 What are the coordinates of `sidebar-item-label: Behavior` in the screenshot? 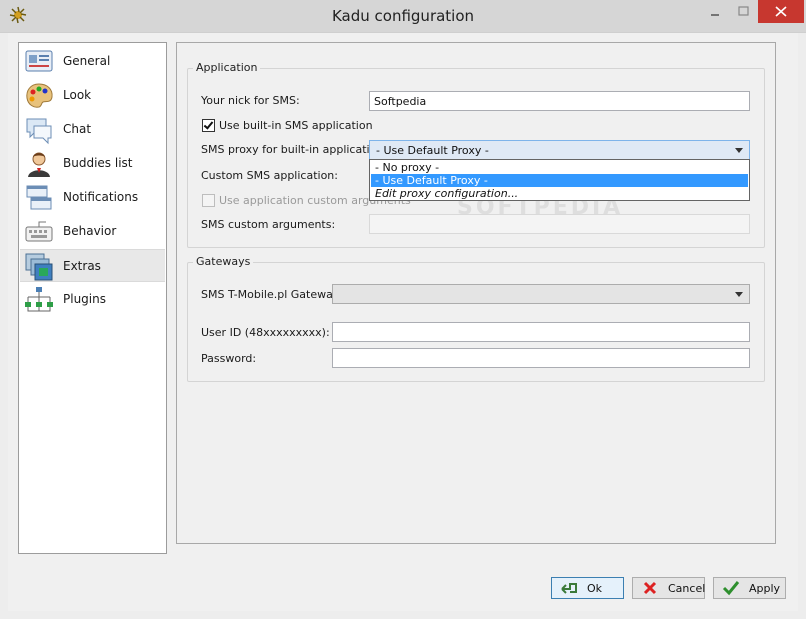 It's located at (90, 231).